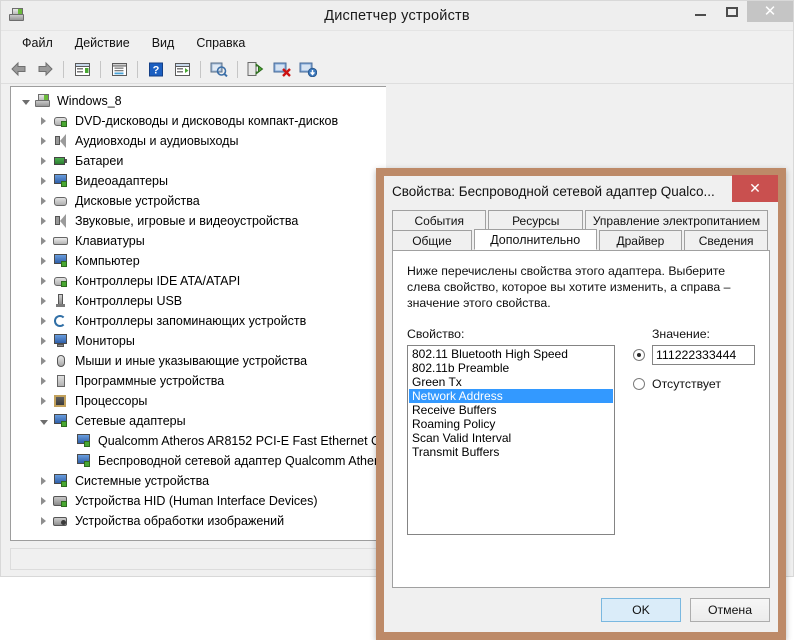  I want to click on tree-item-disk-drives: Дисковые устройства, so click(198, 201).